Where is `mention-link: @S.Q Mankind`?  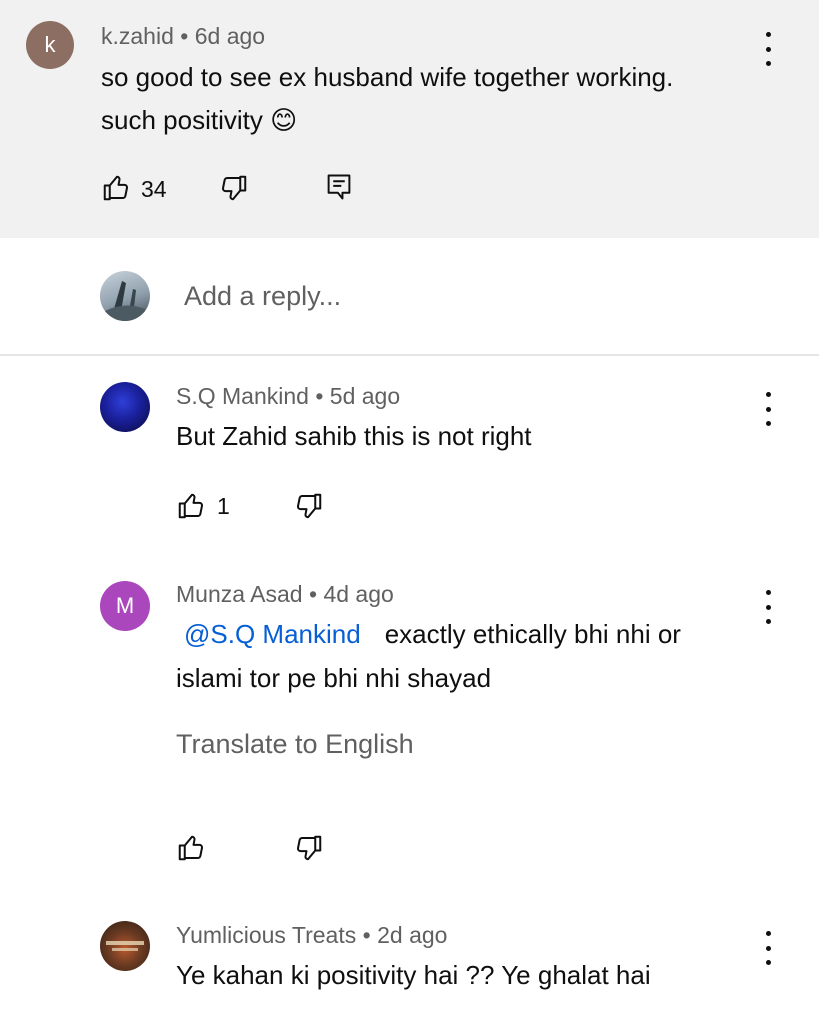 mention-link: @S.Q Mankind is located at coordinates (272, 634).